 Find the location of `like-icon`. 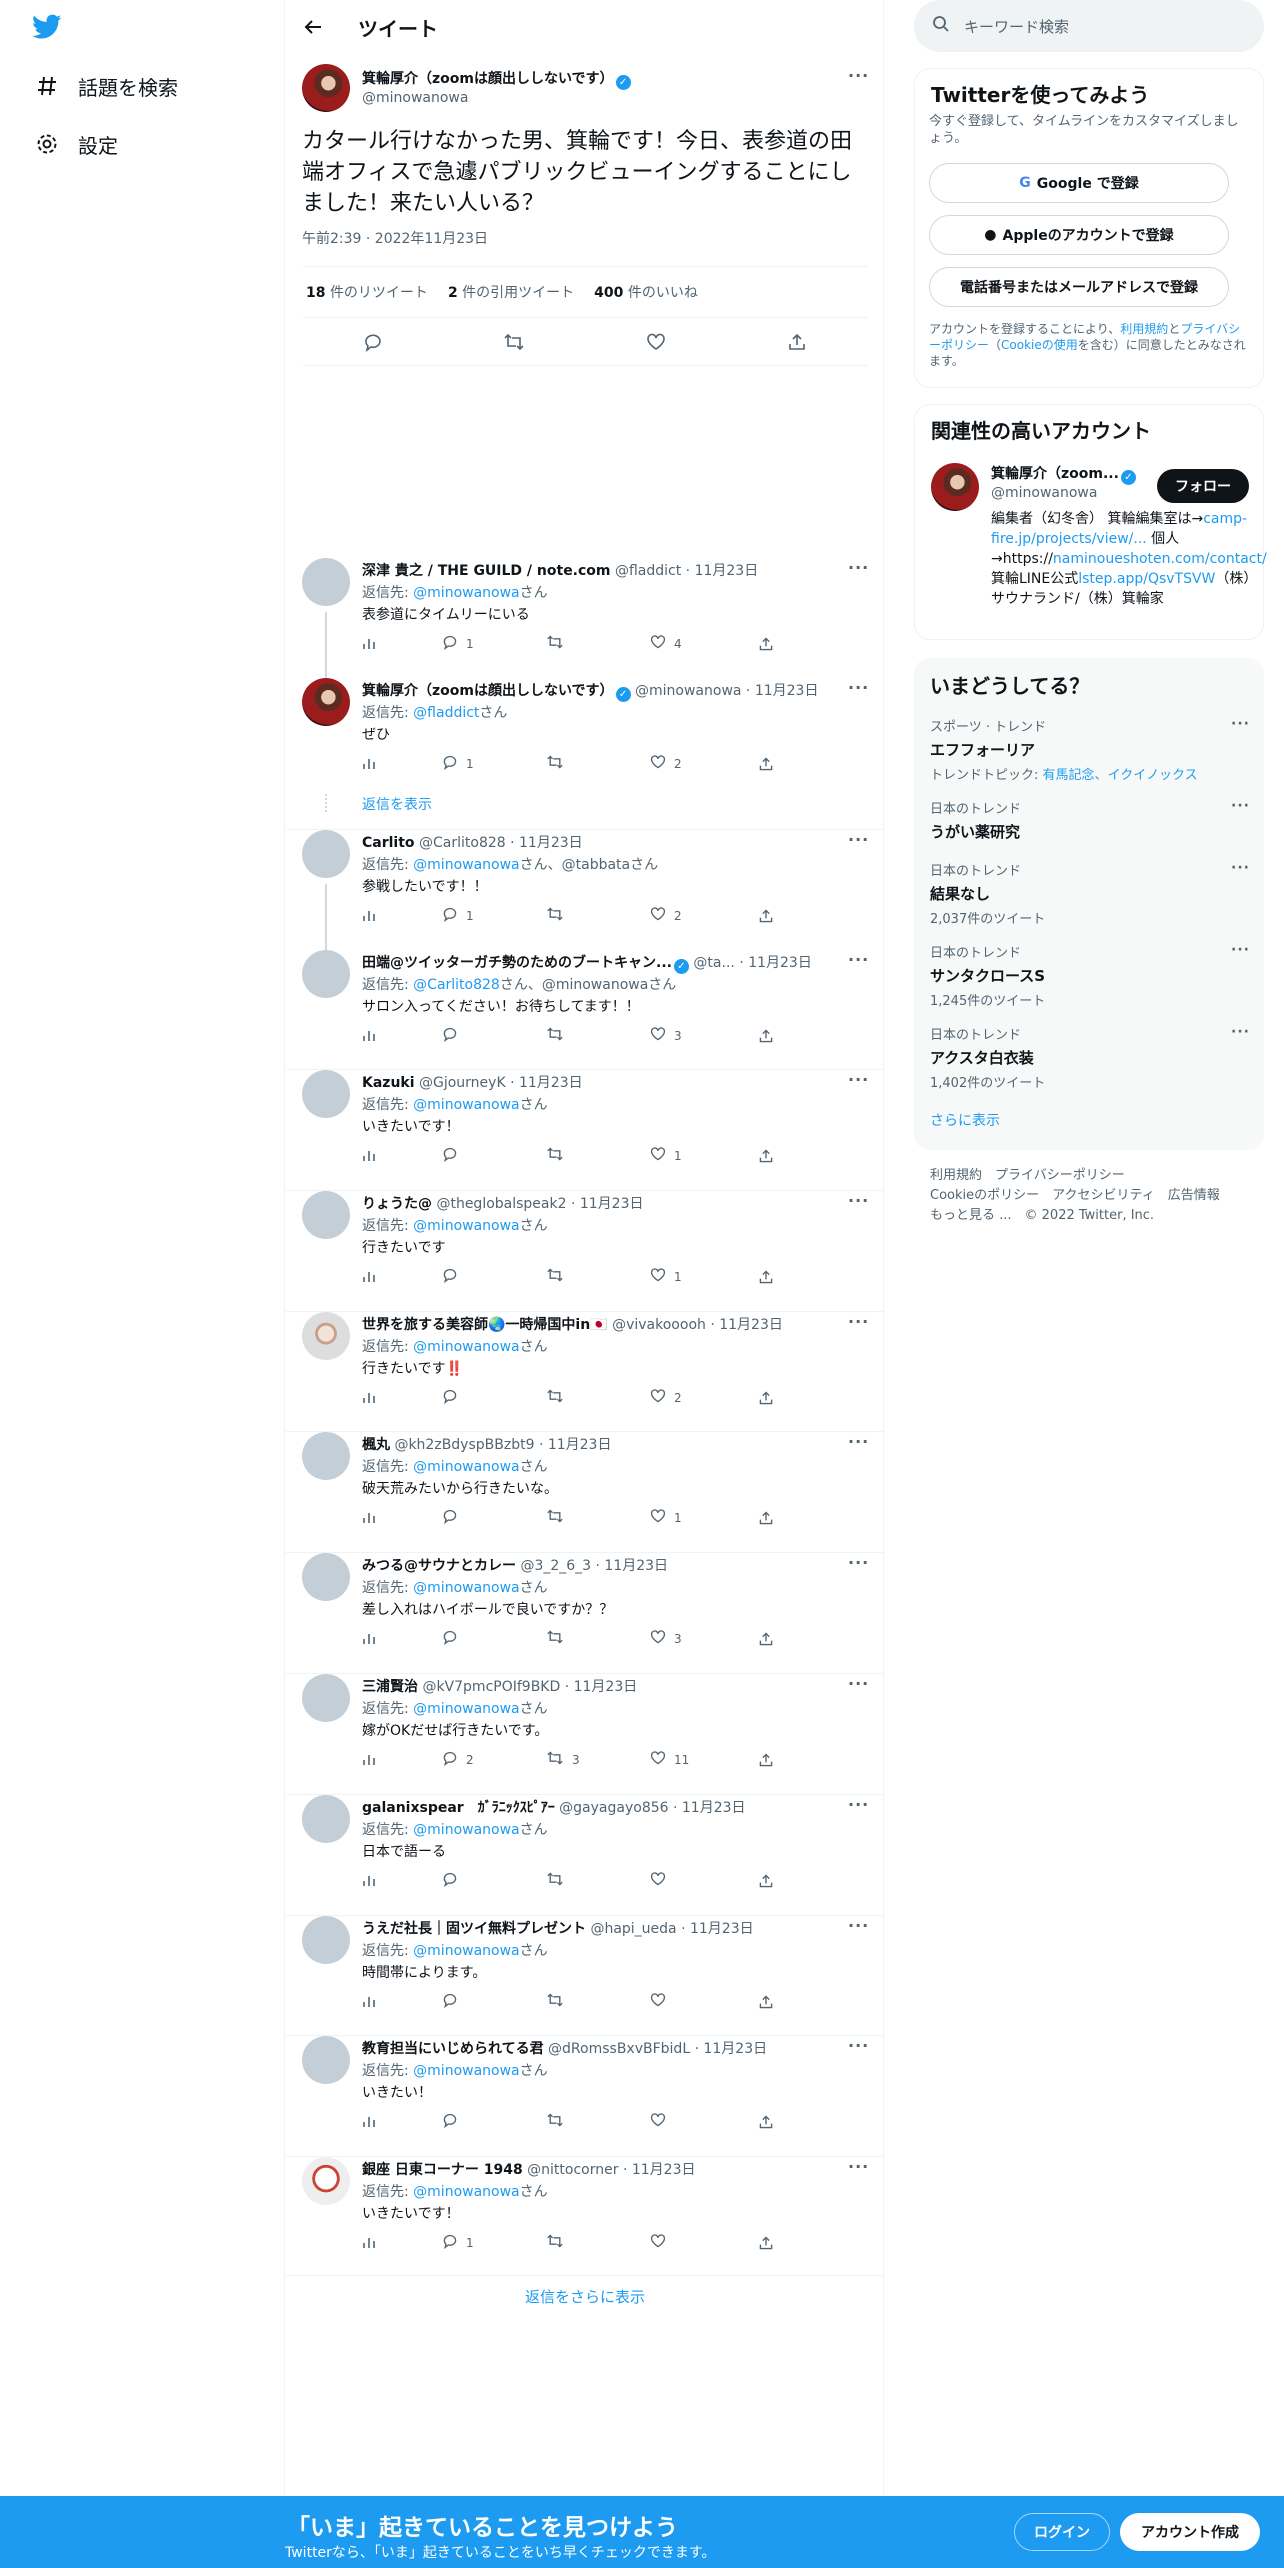

like-icon is located at coordinates (656, 342).